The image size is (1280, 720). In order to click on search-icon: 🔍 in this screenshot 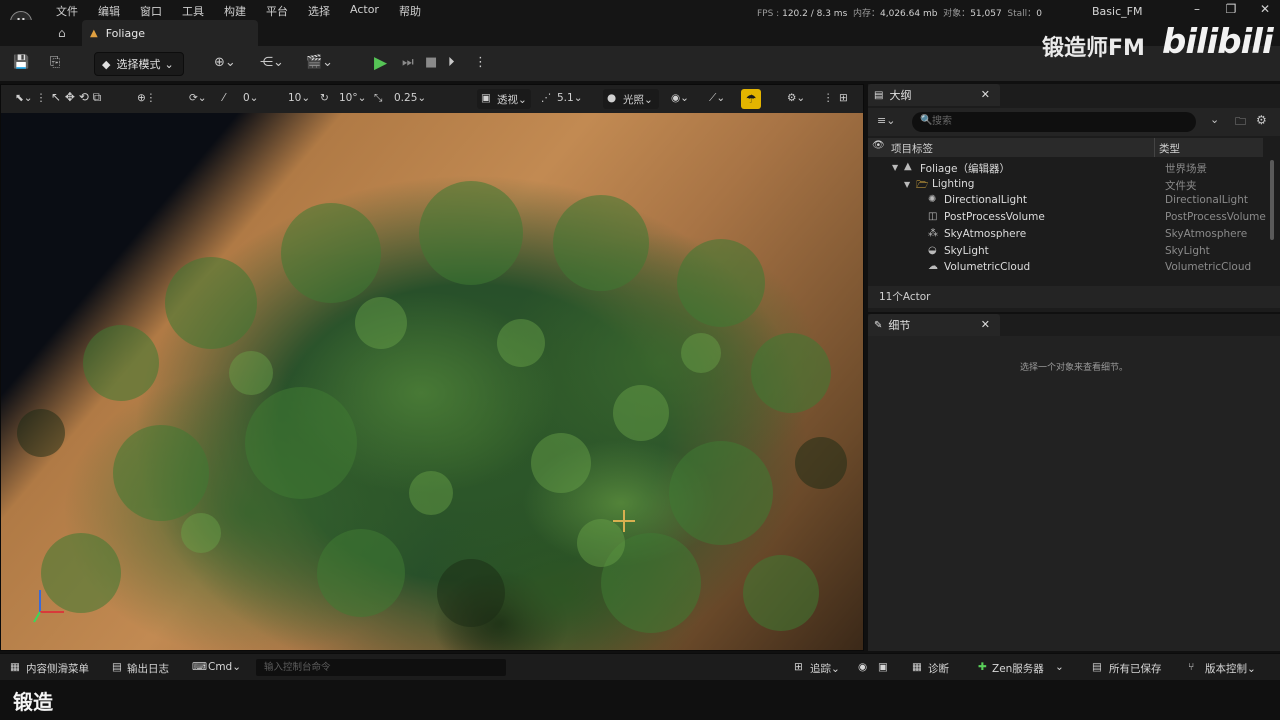, I will do `click(926, 120)`.